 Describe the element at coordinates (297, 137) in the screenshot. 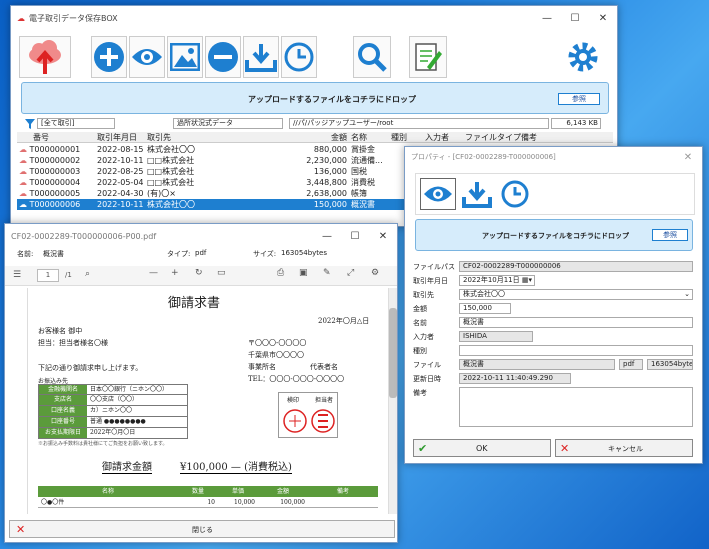

I see `col-amount: 金額` at that location.